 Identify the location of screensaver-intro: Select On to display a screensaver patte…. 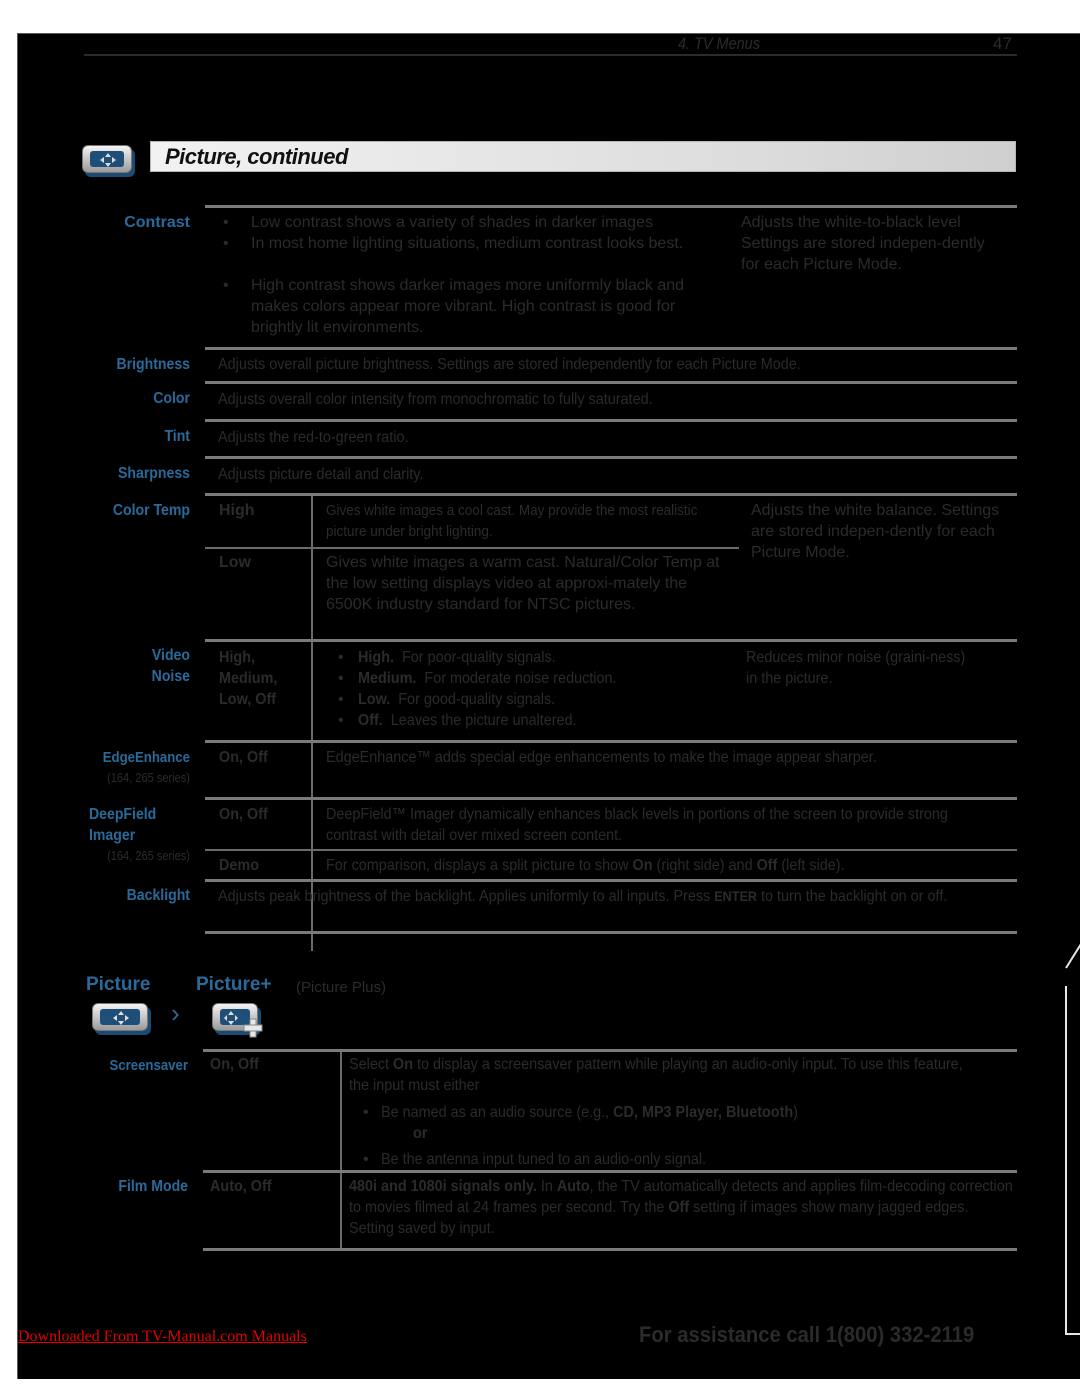
(656, 1075).